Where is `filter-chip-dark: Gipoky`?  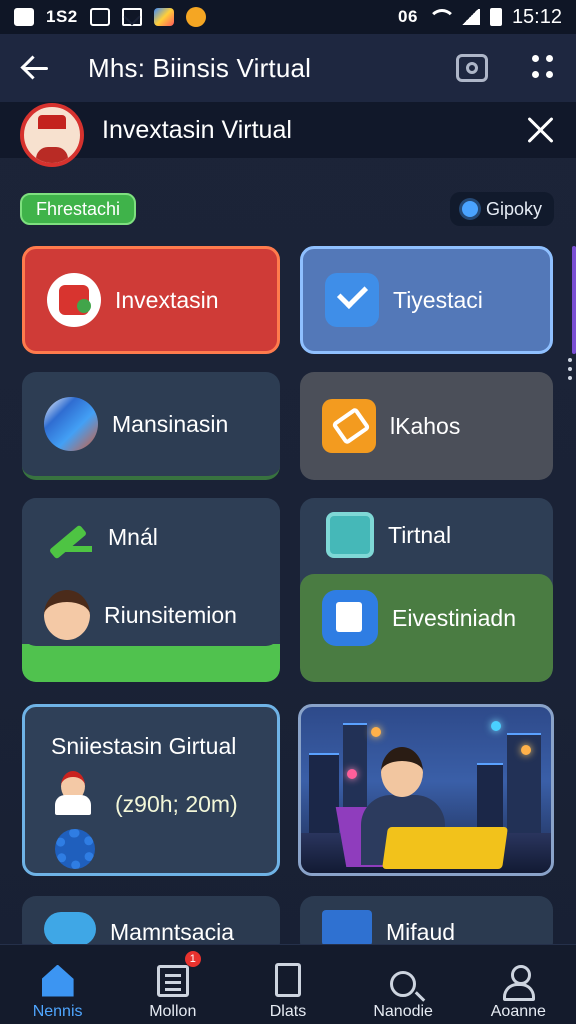
filter-chip-dark: Gipoky is located at coordinates (501, 209).